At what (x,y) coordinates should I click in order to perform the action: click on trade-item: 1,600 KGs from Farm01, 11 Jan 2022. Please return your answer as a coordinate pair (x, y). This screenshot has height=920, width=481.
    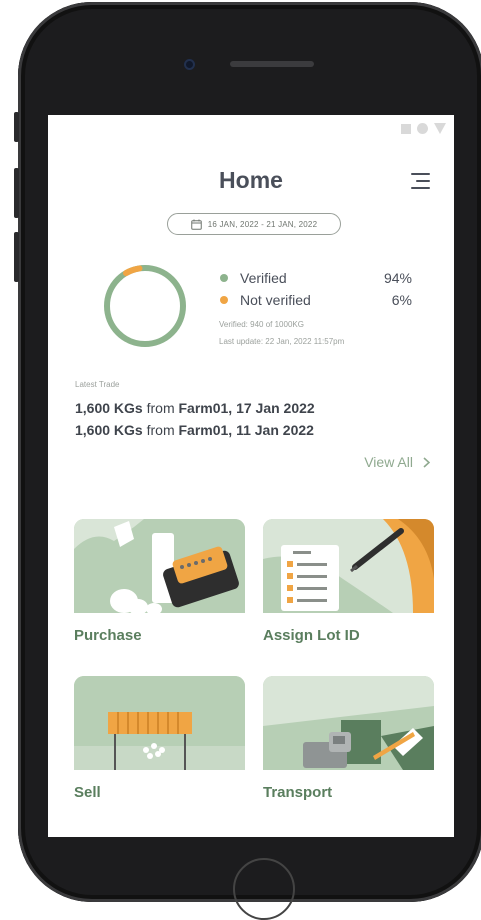
    Looking at the image, I should click on (194, 430).